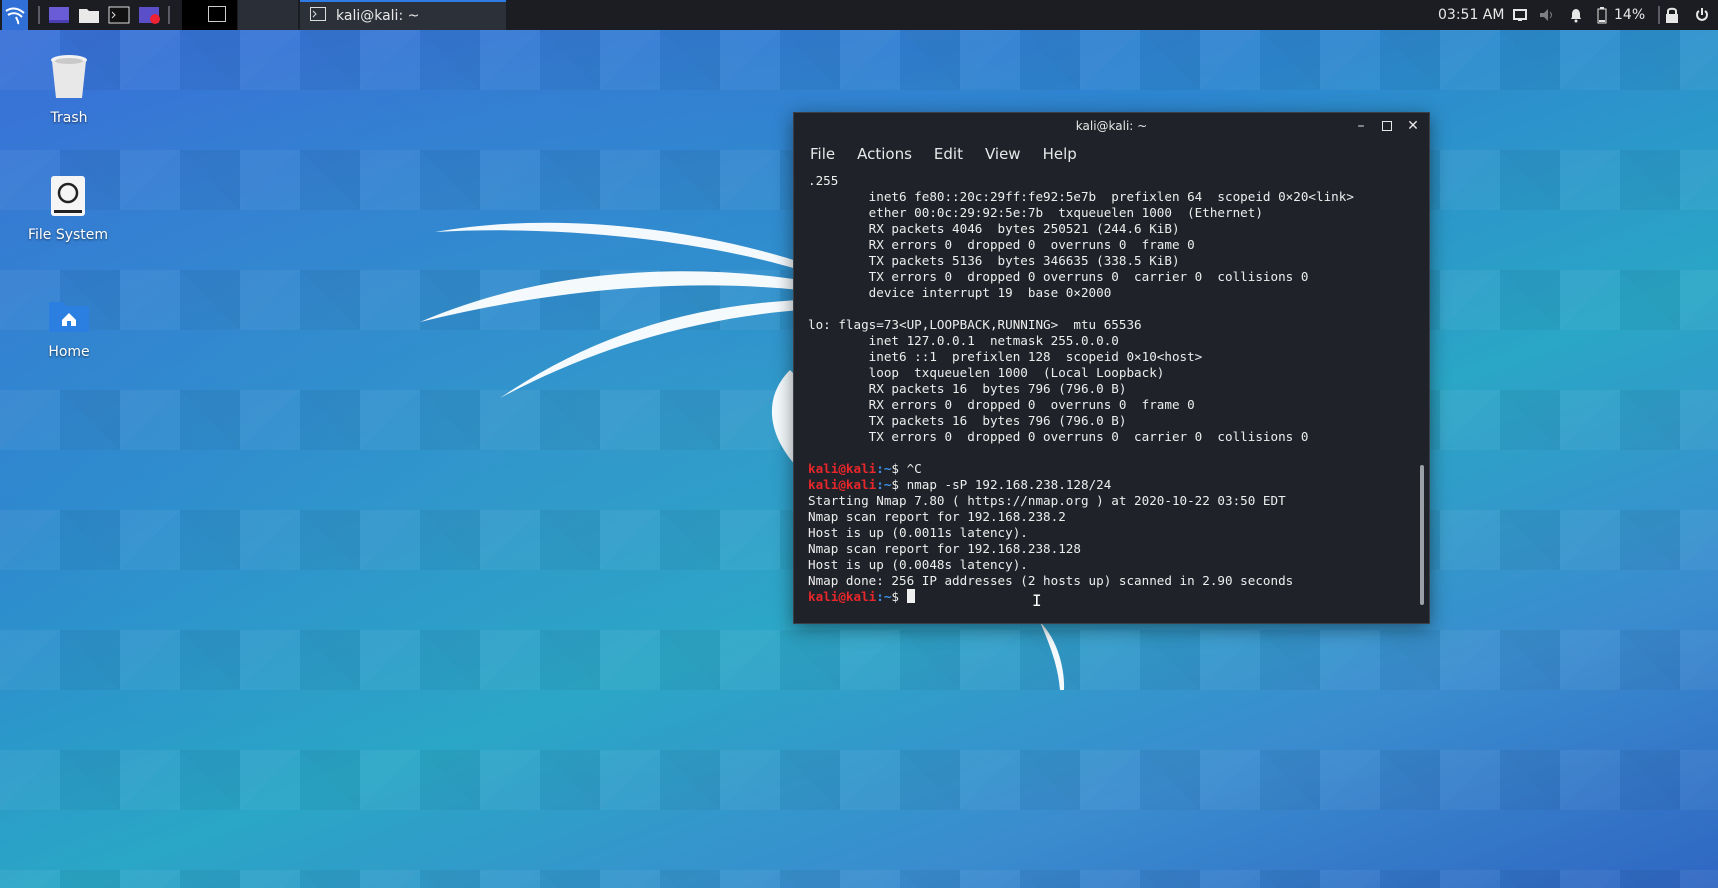 Image resolution: width=1718 pixels, height=888 pixels. Describe the element at coordinates (1630, 15) in the screenshot. I see `battery-percent: 14%` at that location.